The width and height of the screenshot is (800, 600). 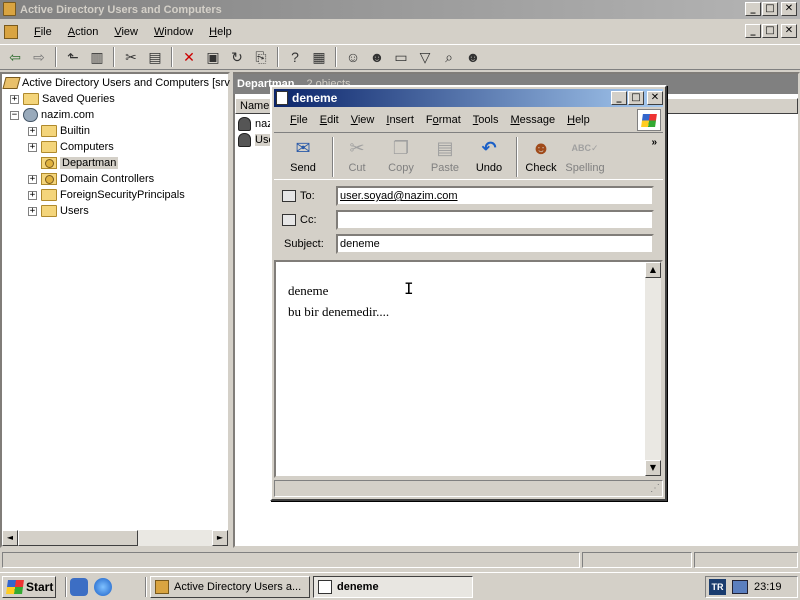 What do you see at coordinates (740, 587) in the screenshot?
I see `network-icon` at bounding box center [740, 587].